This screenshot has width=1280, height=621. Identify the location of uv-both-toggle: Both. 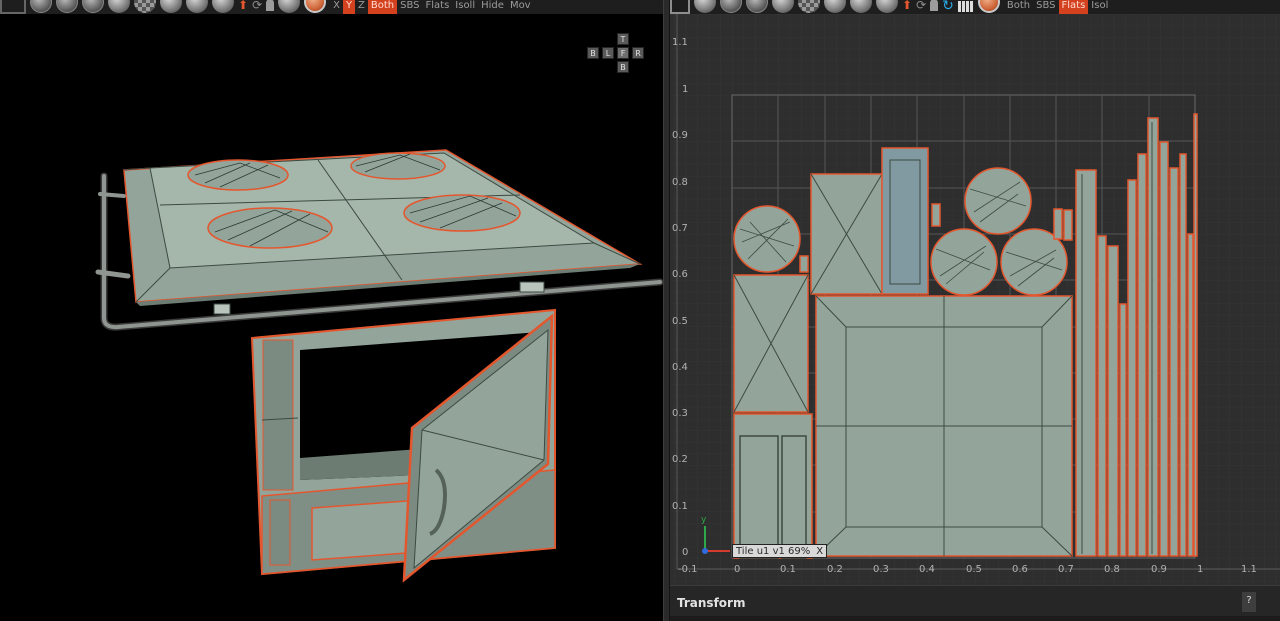
(1018, 7).